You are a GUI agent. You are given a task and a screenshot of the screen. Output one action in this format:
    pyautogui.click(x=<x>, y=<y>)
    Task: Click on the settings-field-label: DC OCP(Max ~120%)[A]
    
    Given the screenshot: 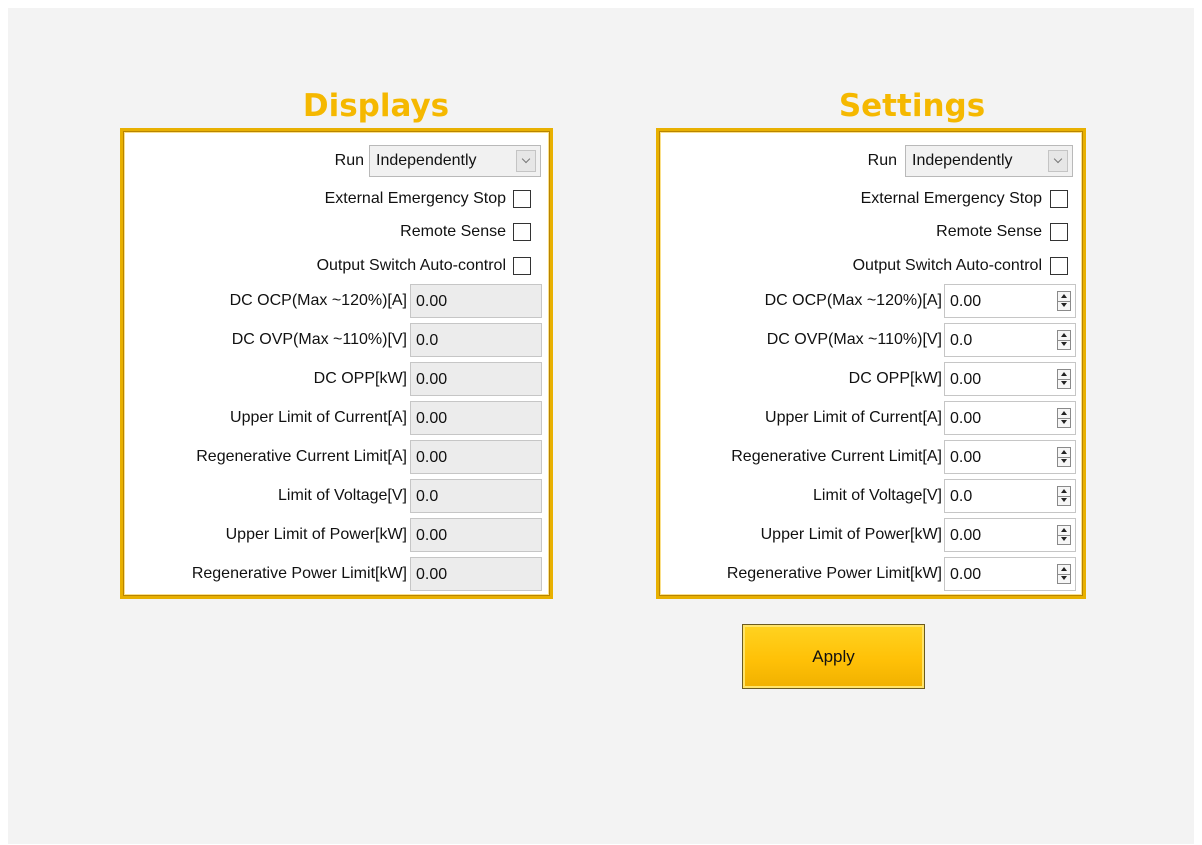 What is the action you would take?
    pyautogui.click(x=853, y=300)
    